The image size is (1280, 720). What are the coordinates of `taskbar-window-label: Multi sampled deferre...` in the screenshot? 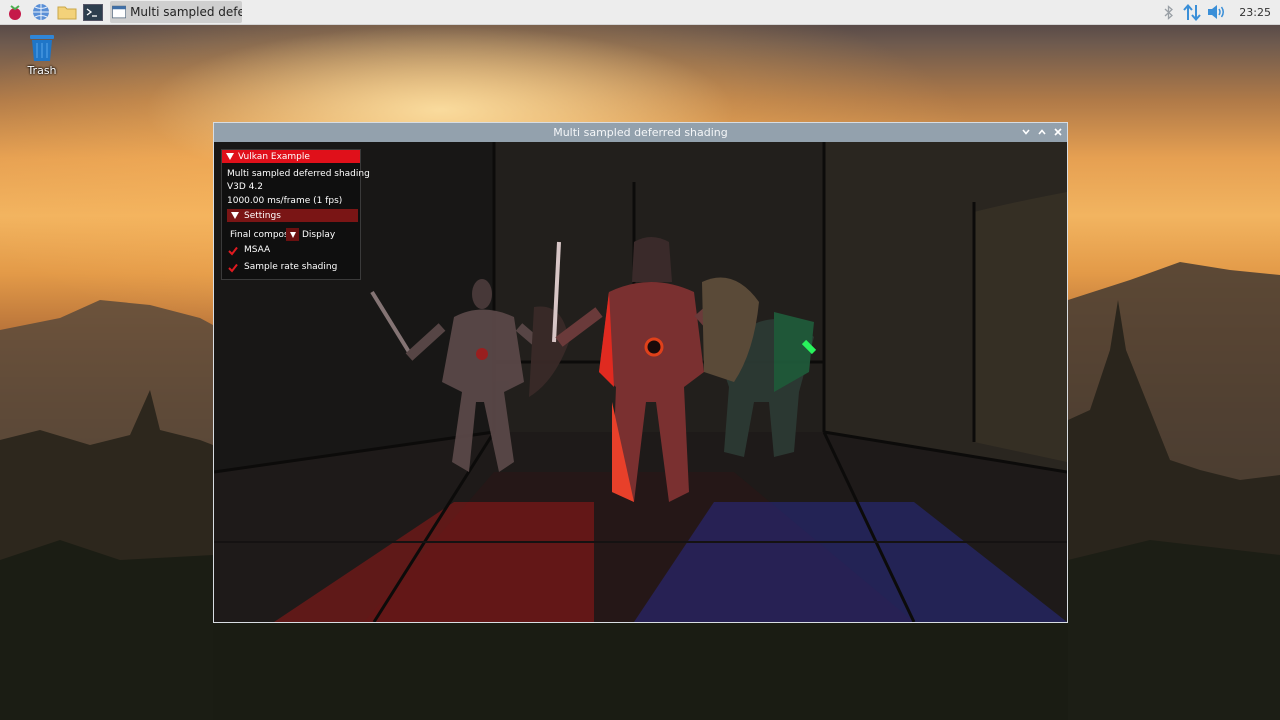 It's located at (186, 12).